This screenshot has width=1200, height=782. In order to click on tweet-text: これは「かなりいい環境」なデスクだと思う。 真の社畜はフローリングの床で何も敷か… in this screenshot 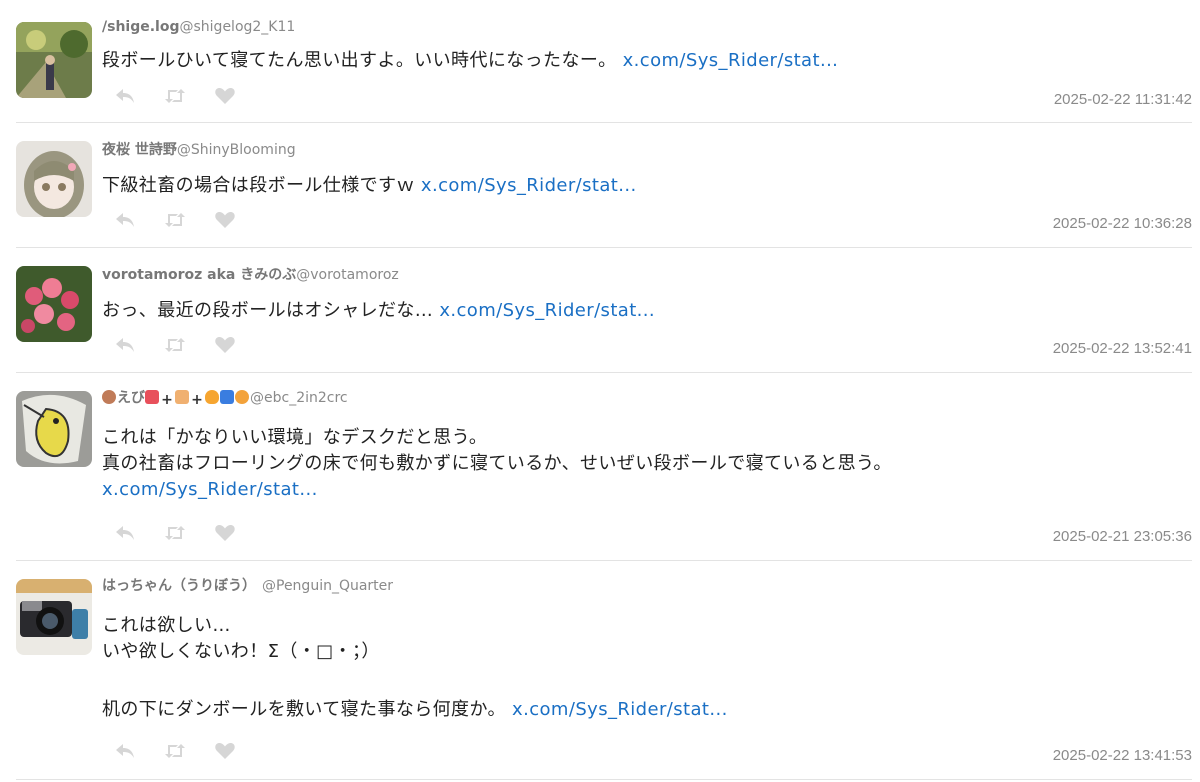, I will do `click(497, 464)`.